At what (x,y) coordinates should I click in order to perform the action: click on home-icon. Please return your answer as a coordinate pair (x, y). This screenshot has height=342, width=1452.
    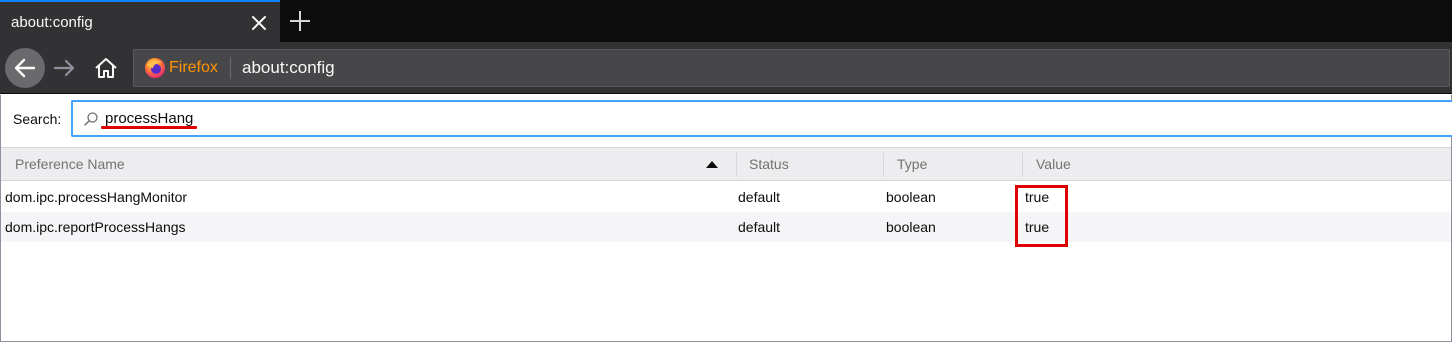
    Looking at the image, I should click on (106, 68).